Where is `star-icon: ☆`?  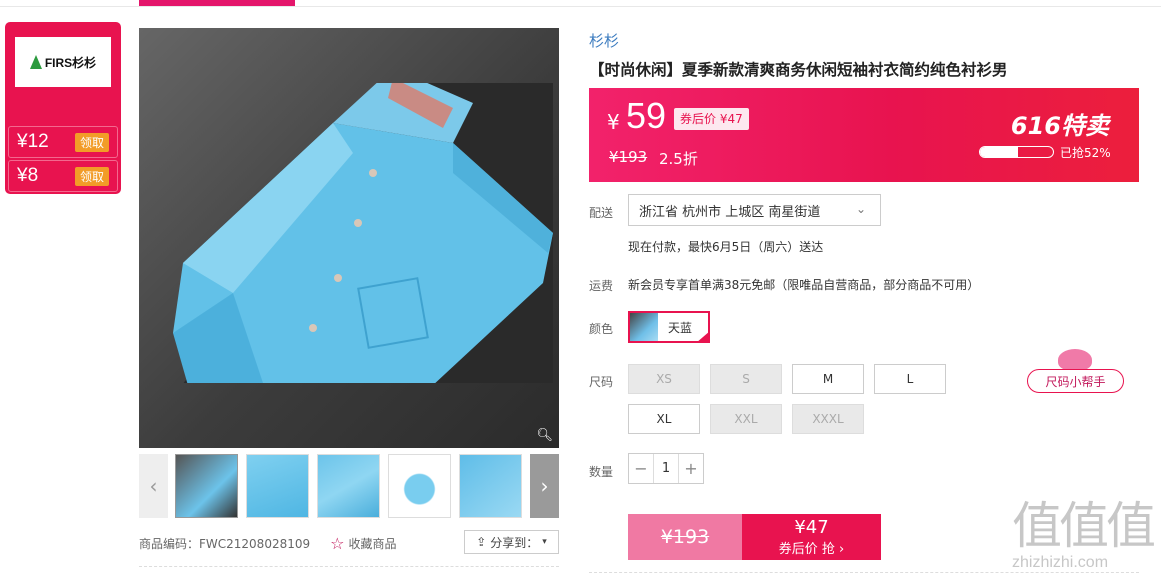 star-icon: ☆ is located at coordinates (337, 543).